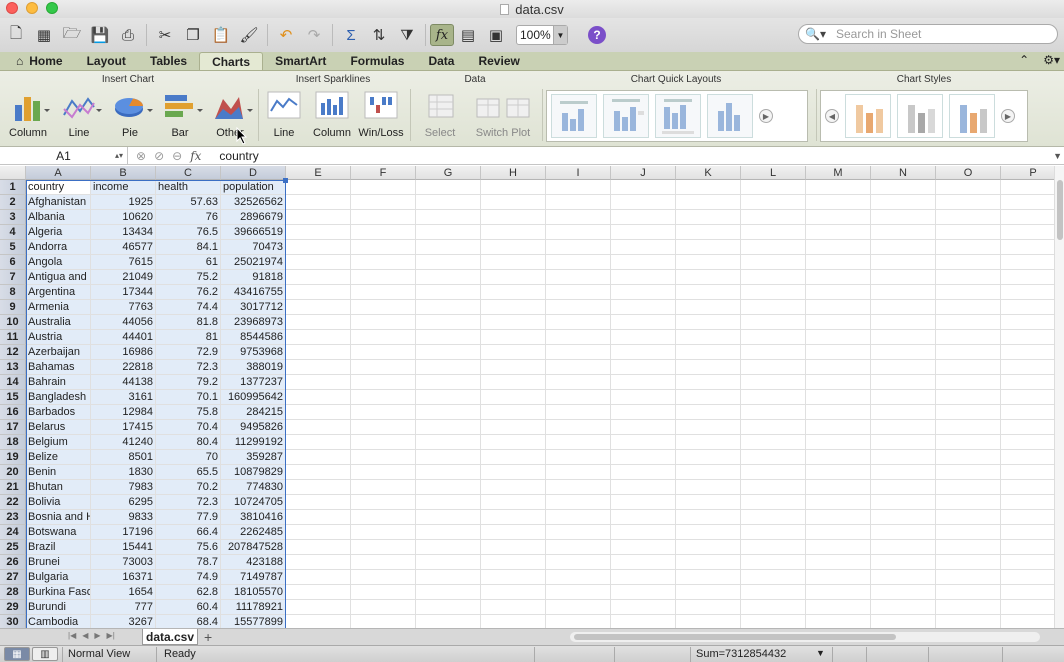 The image size is (1064, 662). Describe the element at coordinates (448, 517) in the screenshot. I see `cell-g23` at that location.